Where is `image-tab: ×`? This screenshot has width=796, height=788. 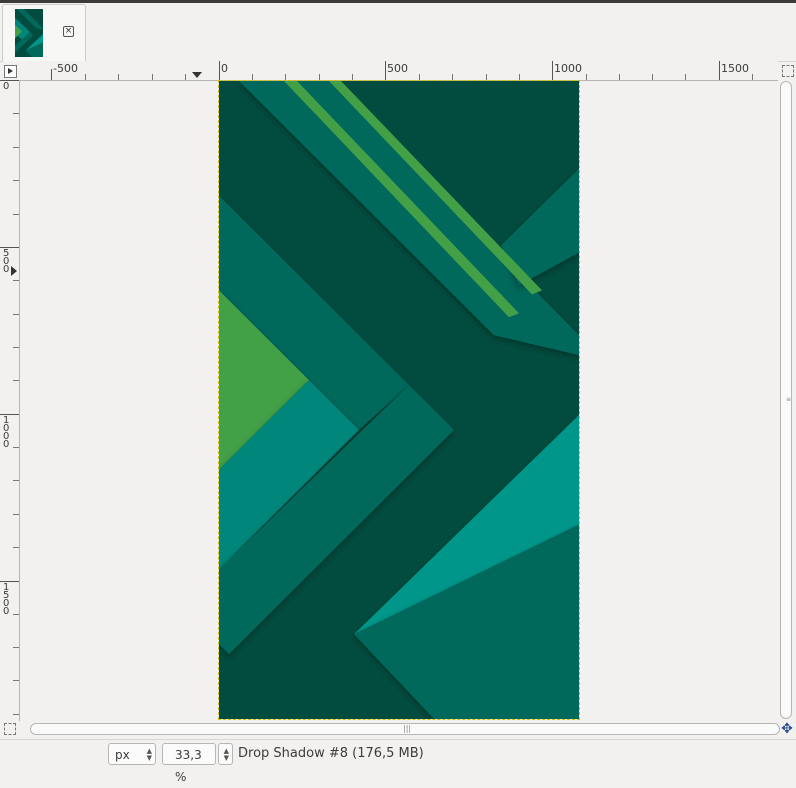
image-tab: × is located at coordinates (44, 33).